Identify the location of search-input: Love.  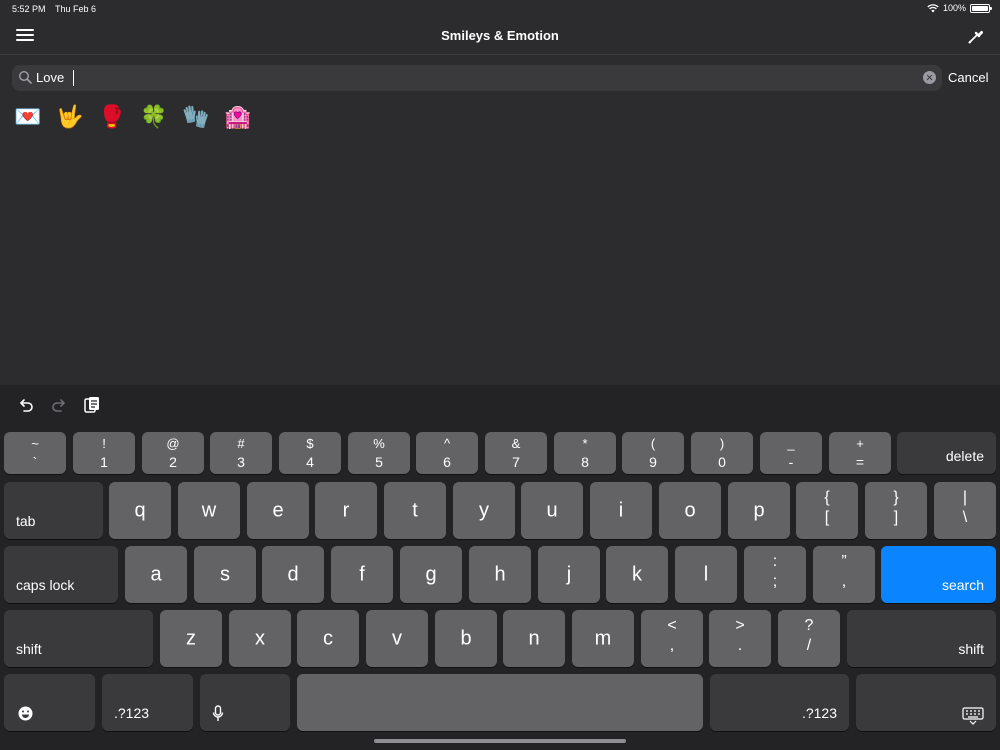
(477, 78).